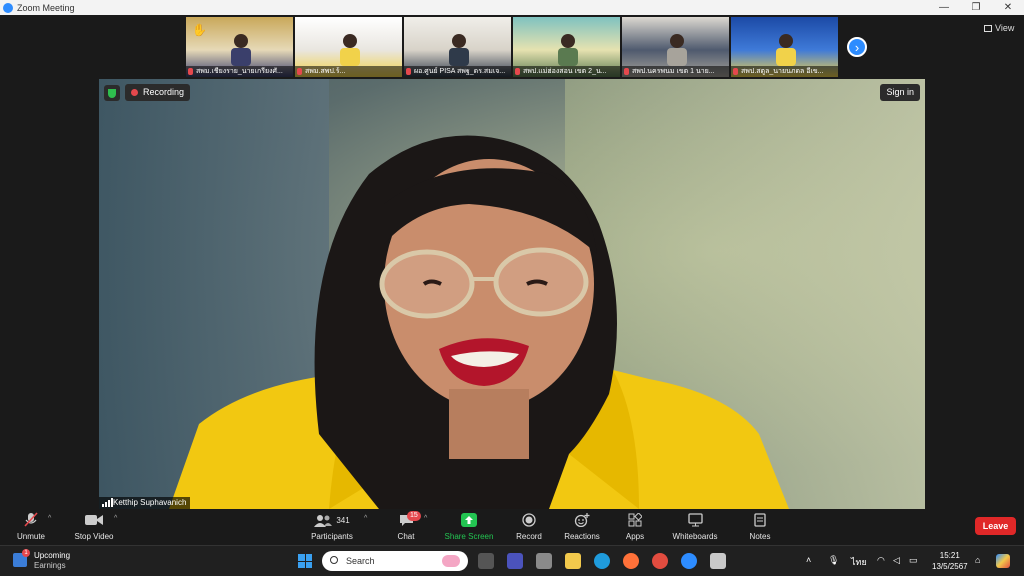 The width and height of the screenshot is (1024, 576). What do you see at coordinates (857, 47) in the screenshot?
I see `next-page-button: ›` at bounding box center [857, 47].